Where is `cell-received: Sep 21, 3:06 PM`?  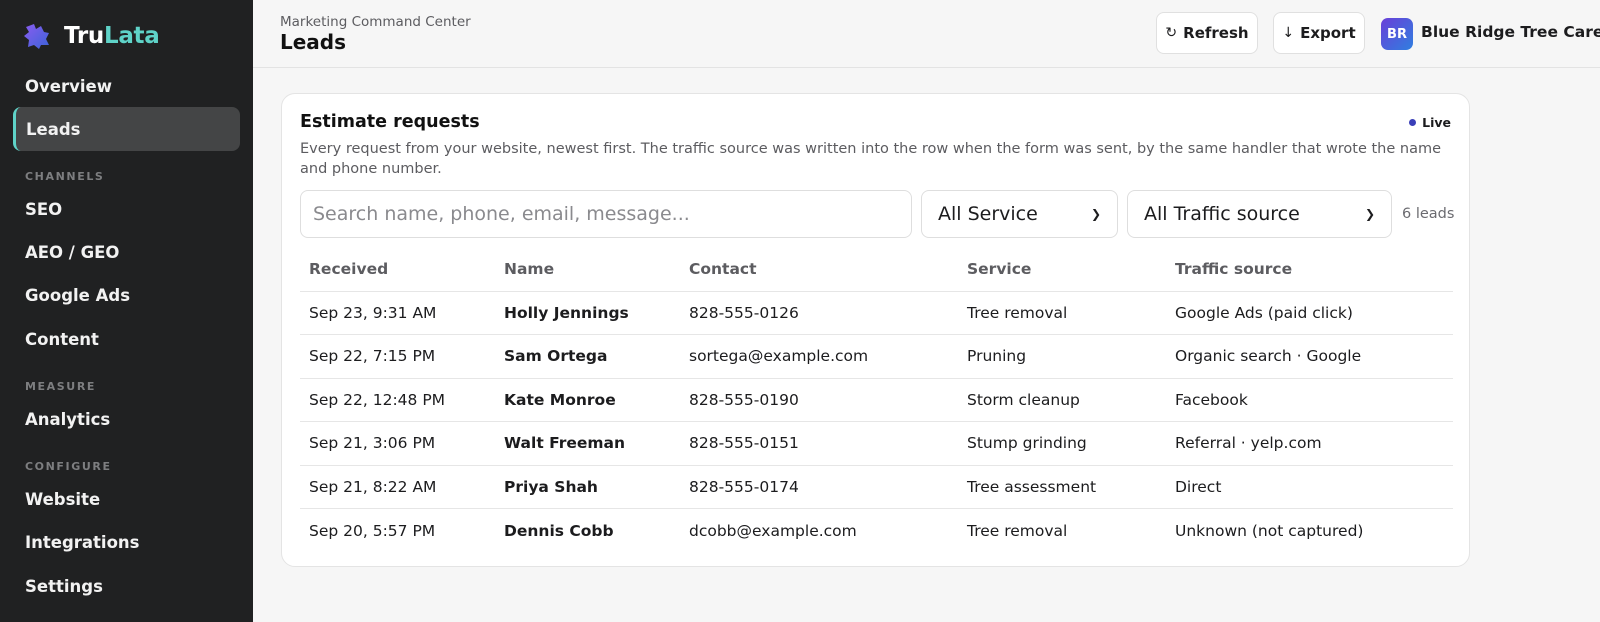
cell-received: Sep 21, 3:06 PM is located at coordinates (397, 443).